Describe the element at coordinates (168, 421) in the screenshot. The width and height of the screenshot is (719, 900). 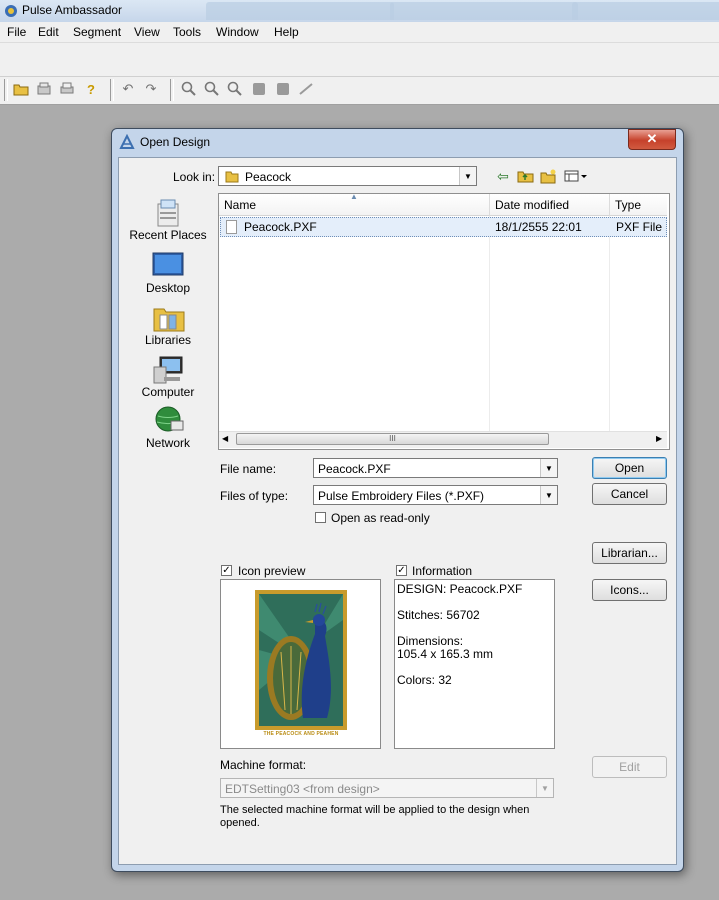
I see `network-icon` at that location.